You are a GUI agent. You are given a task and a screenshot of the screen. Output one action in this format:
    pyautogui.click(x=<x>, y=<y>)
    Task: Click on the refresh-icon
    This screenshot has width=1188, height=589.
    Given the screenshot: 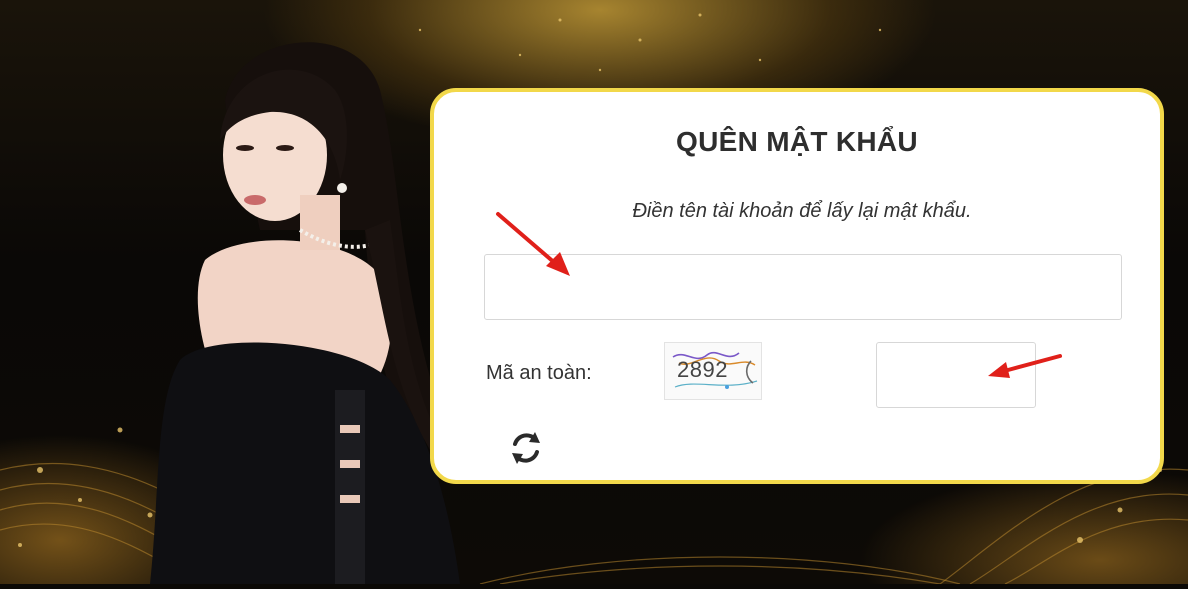 What is the action you would take?
    pyautogui.click(x=526, y=448)
    